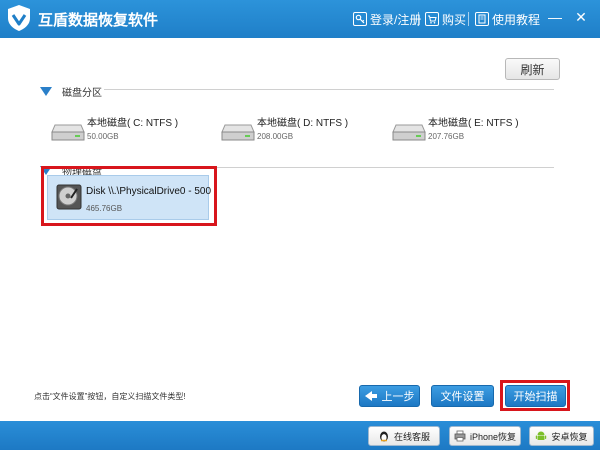 Image resolution: width=600 pixels, height=450 pixels. What do you see at coordinates (103, 136) in the screenshot?
I see `drive-size: 50.00GB` at bounding box center [103, 136].